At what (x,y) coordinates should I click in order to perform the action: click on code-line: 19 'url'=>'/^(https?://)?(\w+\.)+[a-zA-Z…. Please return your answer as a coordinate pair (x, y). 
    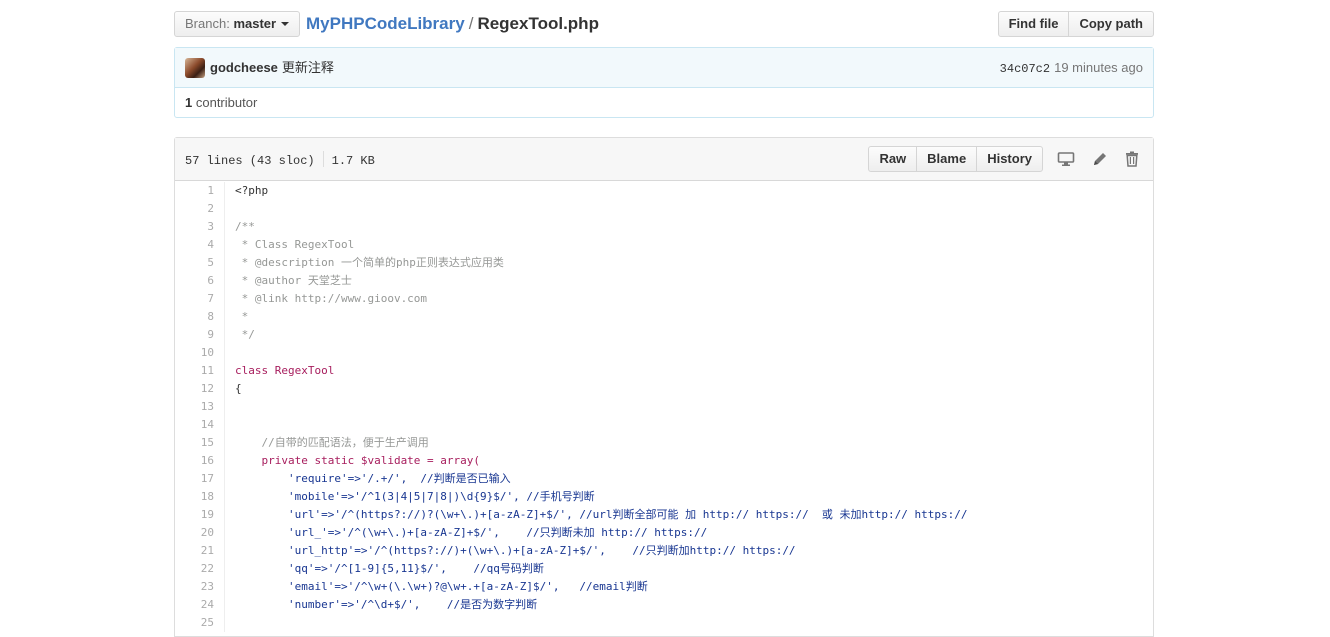
    Looking at the image, I should click on (664, 515).